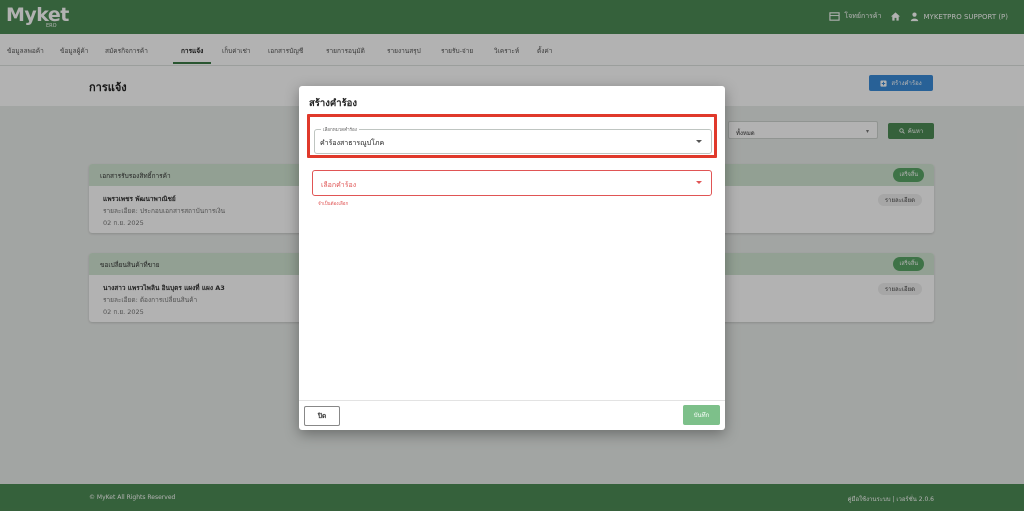 This screenshot has width=1024, height=511. I want to click on dialog-footer: ปิด บันทึก, so click(512, 415).